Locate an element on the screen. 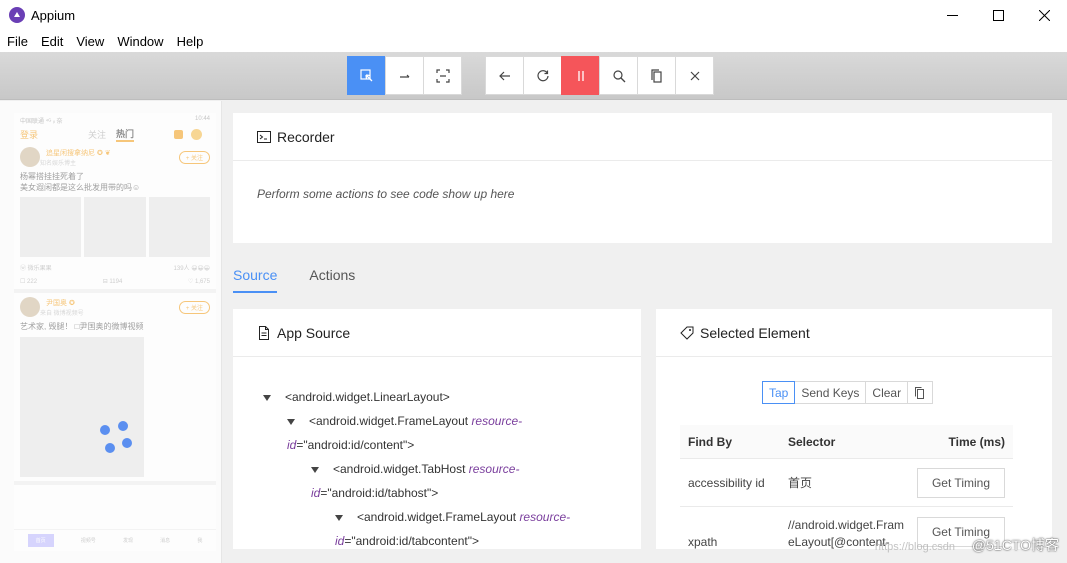  copy-attributes-button is located at coordinates (920, 392).